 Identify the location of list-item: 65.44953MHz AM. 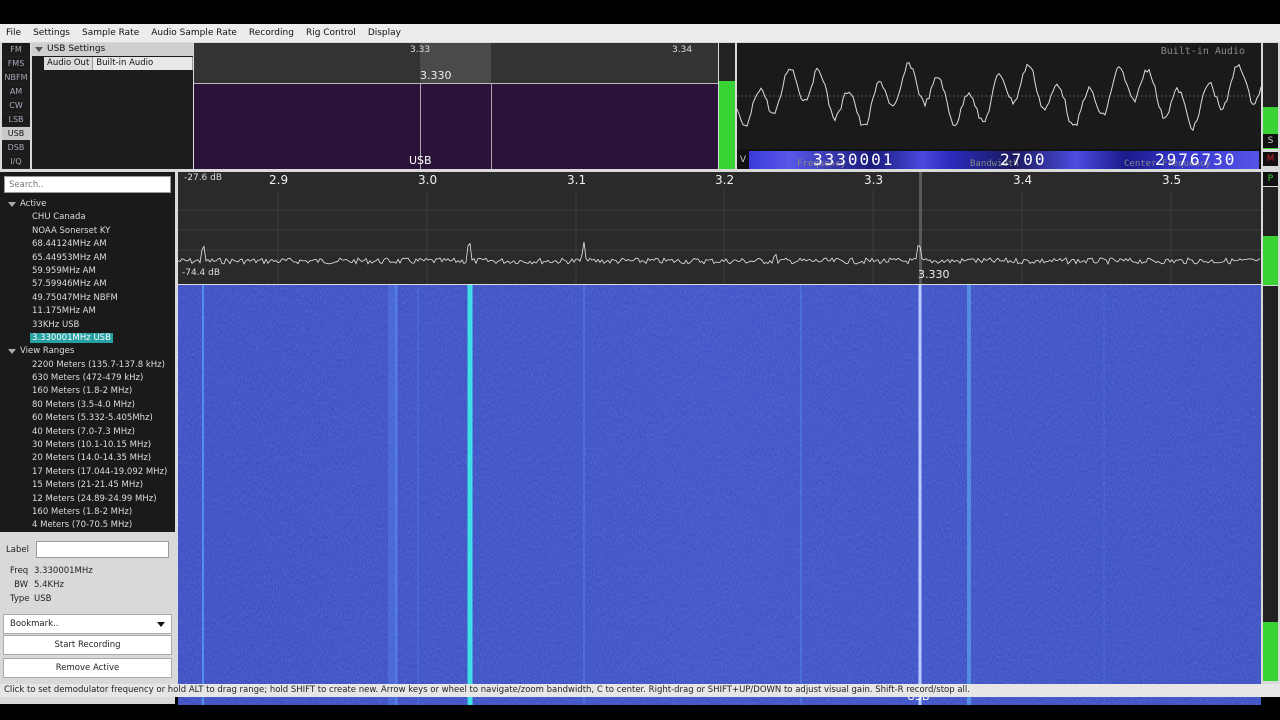
(87, 258).